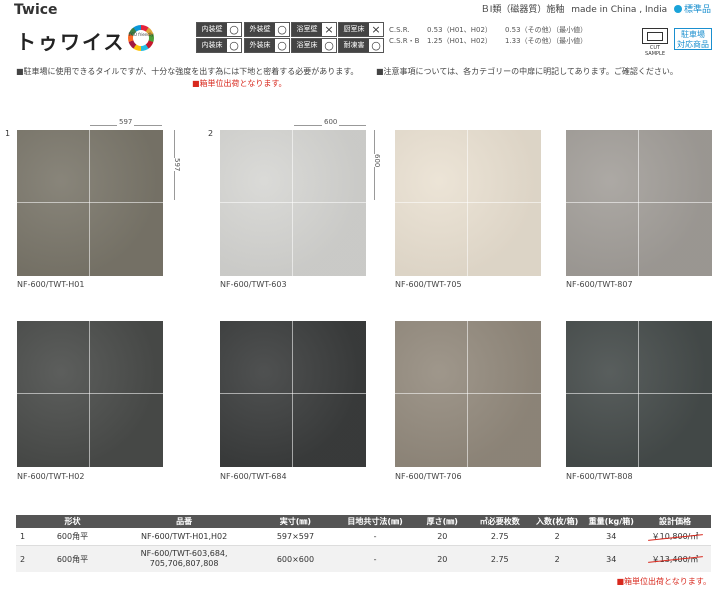  Describe the element at coordinates (619, 10) in the screenshot. I see `origin: made in China , India` at that location.